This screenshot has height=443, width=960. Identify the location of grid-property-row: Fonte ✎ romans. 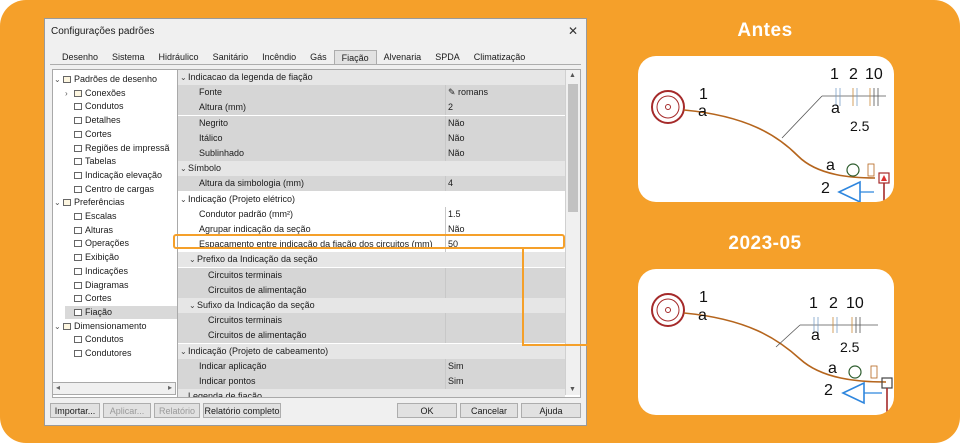
(371, 93).